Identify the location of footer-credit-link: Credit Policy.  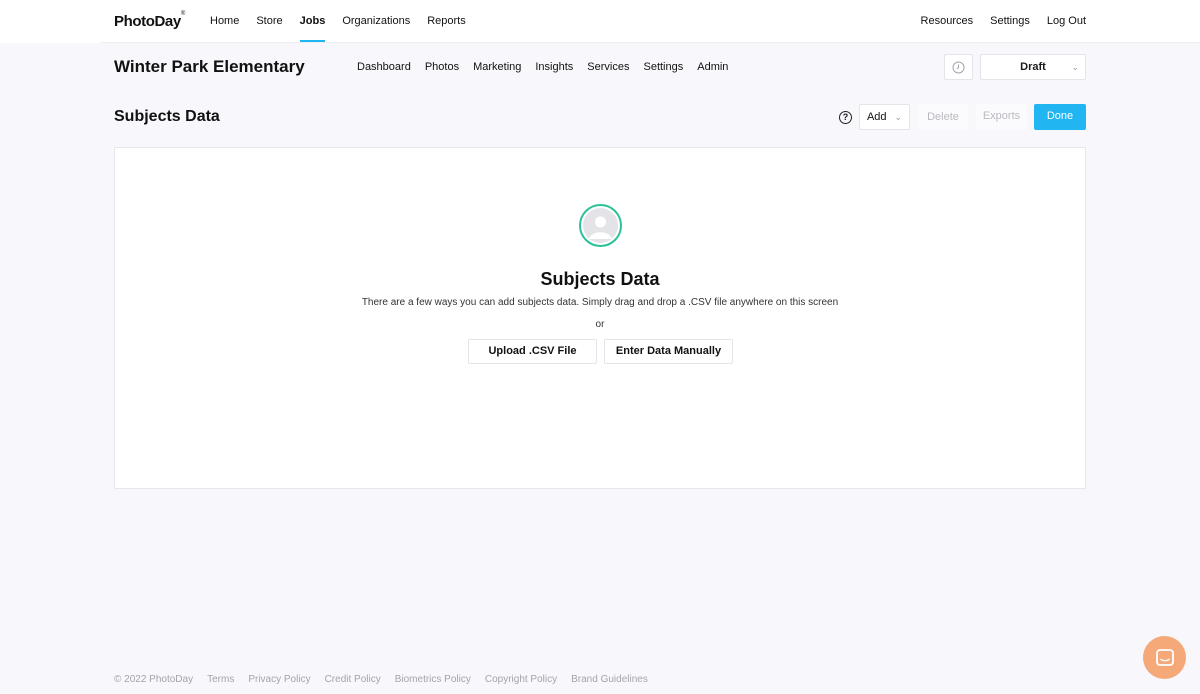
(353, 679).